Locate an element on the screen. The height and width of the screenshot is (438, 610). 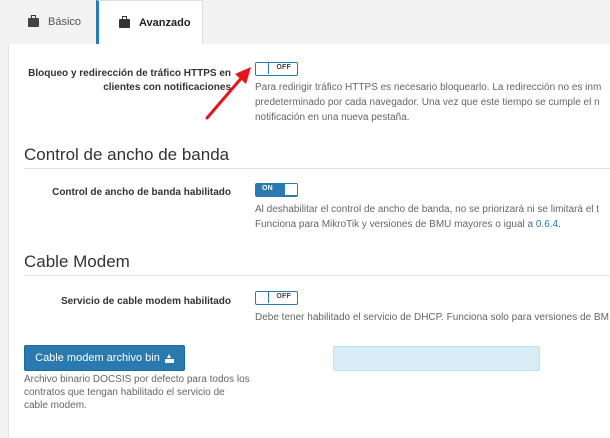
arrow-shaft is located at coordinates (225, 96).